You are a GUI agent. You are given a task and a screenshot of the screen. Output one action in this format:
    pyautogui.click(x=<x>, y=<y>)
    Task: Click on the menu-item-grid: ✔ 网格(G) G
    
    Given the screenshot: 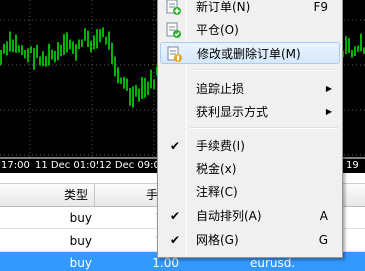 What is the action you would take?
    pyautogui.click(x=250, y=240)
    